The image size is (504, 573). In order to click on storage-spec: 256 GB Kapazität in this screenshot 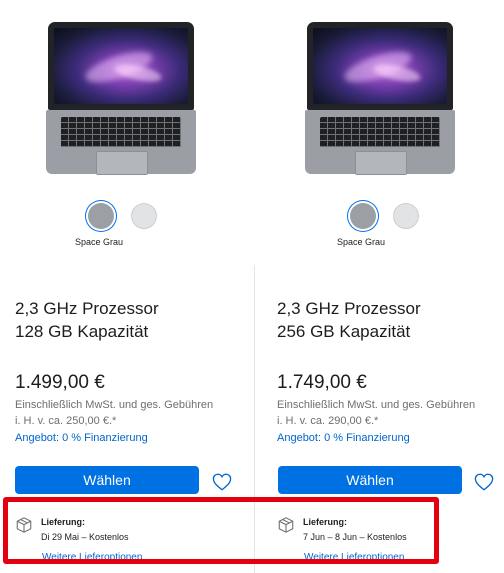, I will do `click(344, 331)`.